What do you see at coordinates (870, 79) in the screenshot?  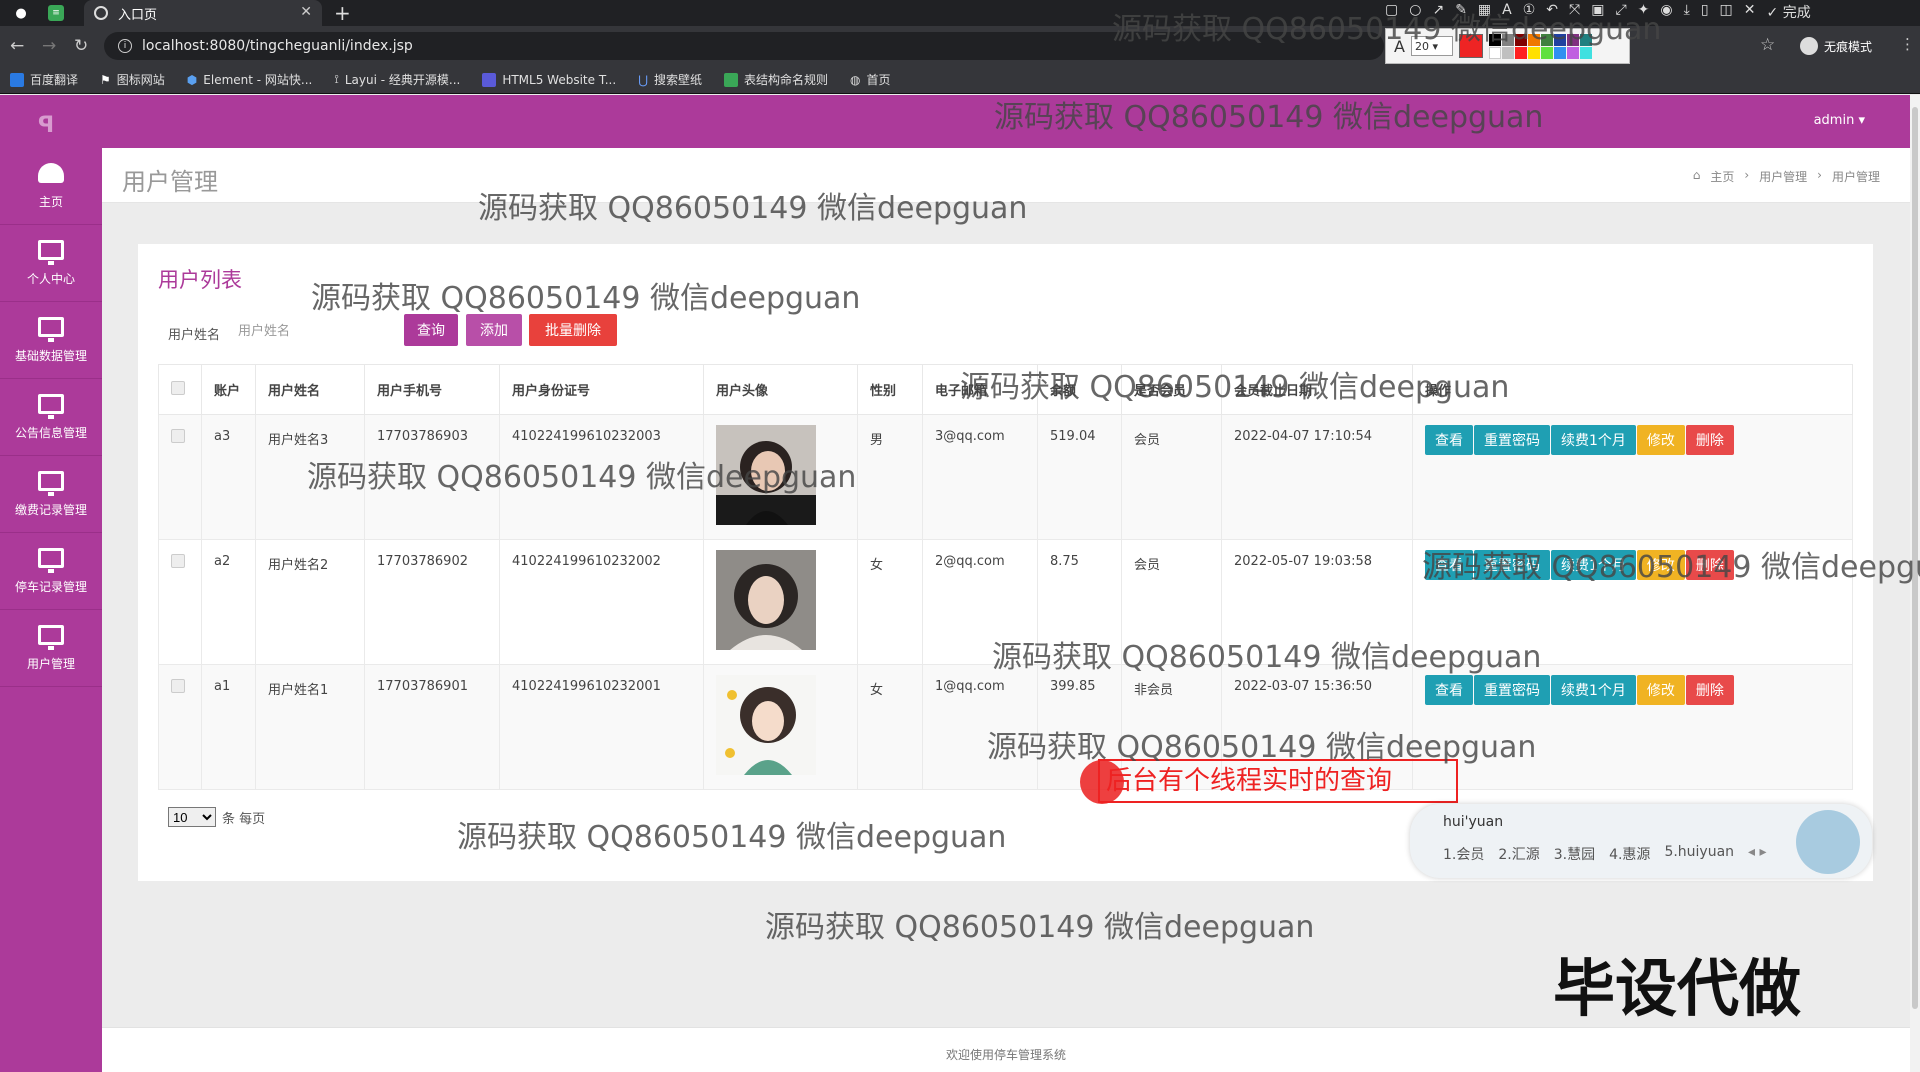 I see `bookmark-item: ◍ 首页` at bounding box center [870, 79].